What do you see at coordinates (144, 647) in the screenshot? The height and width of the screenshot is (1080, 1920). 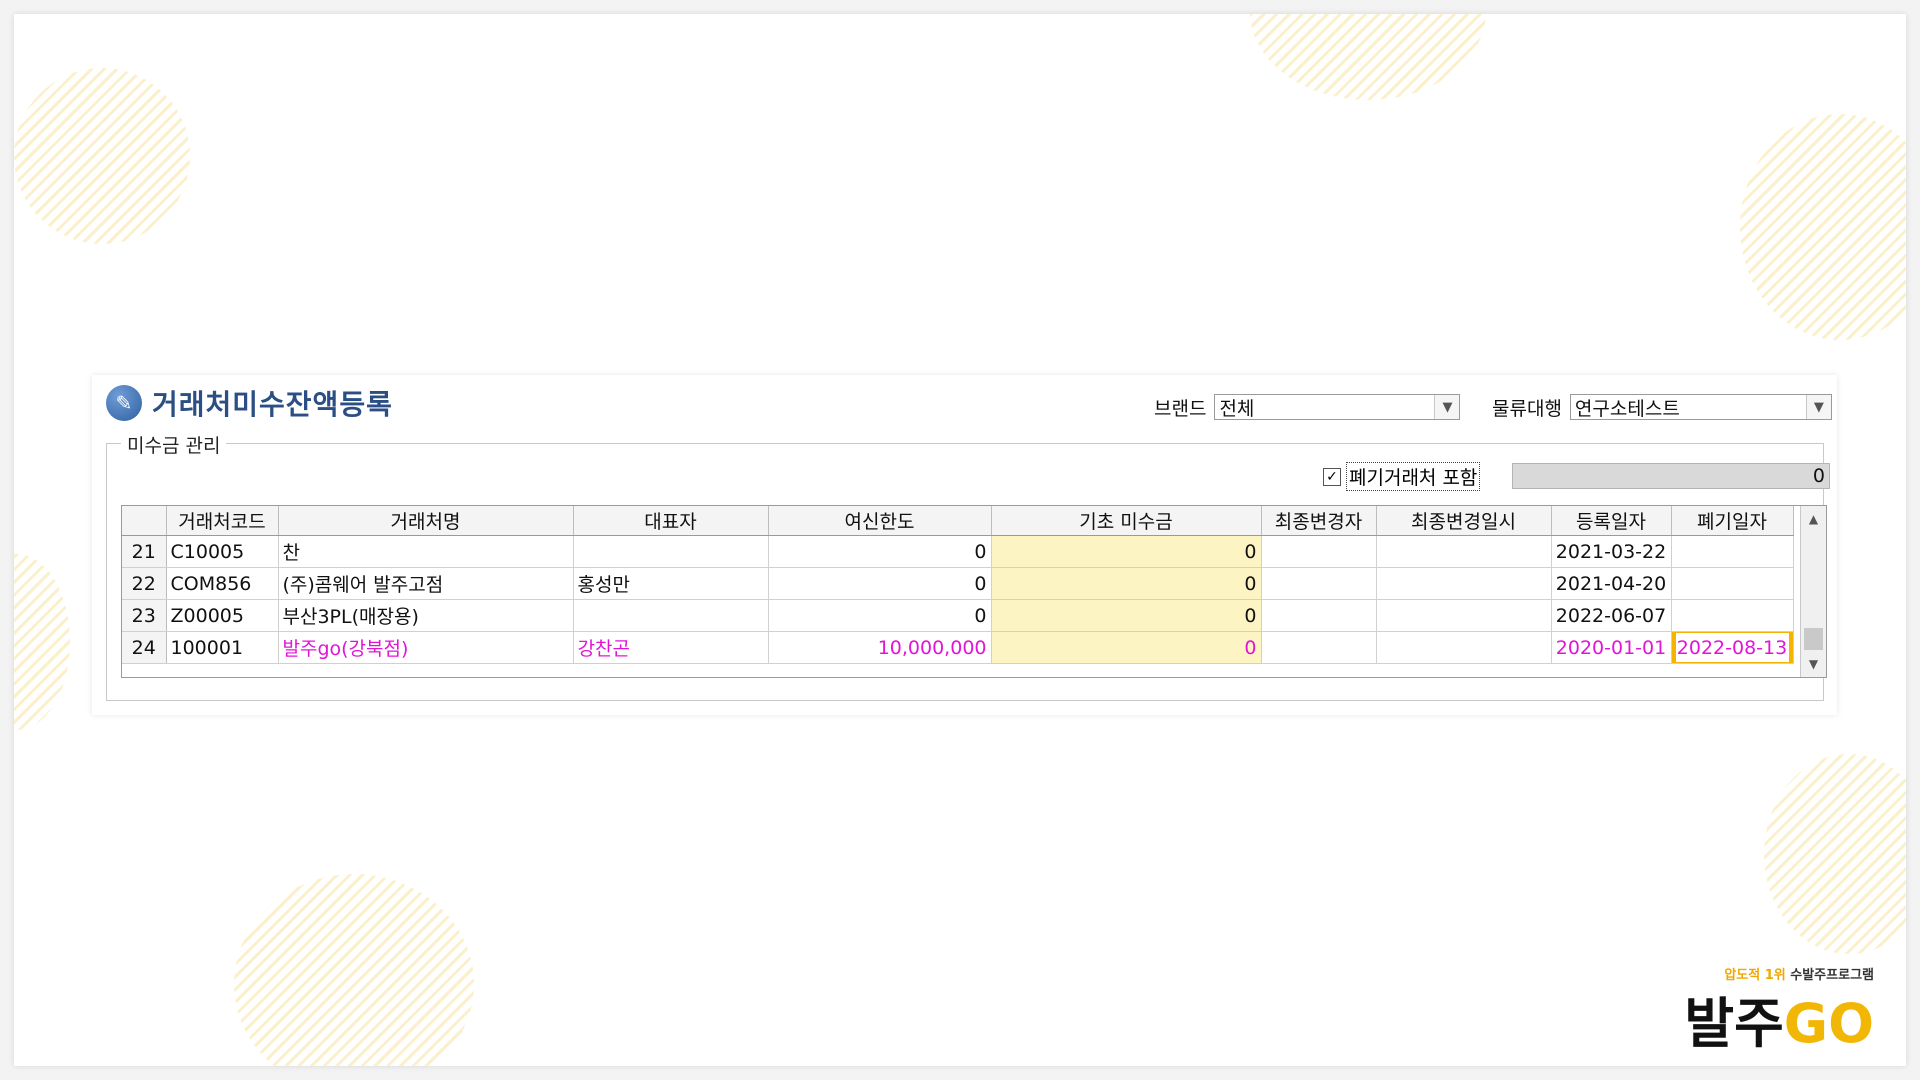 I see `row-number: 24` at bounding box center [144, 647].